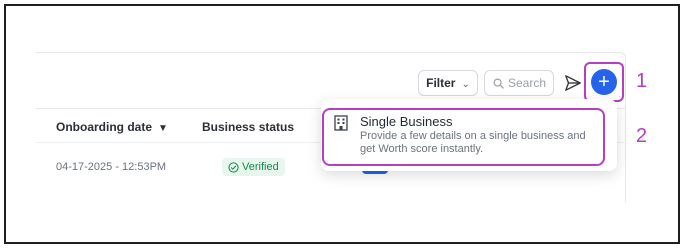 This screenshot has width=688, height=252. What do you see at coordinates (163, 128) in the screenshot?
I see `sort-descending-icon: ▼` at bounding box center [163, 128].